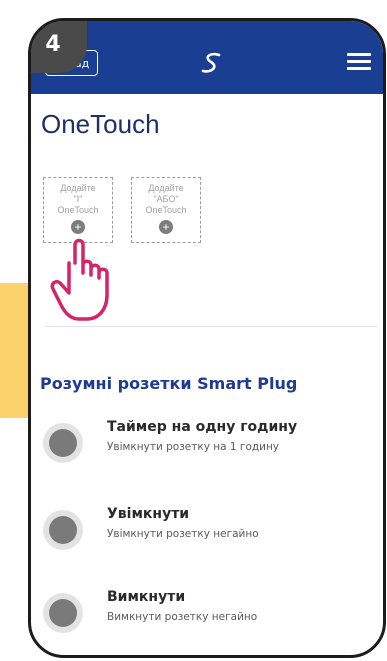 This screenshot has height=661, width=387. I want to click on add-or-onetouch-tile: Додайте "АБО" OneTouch +, so click(166, 210).